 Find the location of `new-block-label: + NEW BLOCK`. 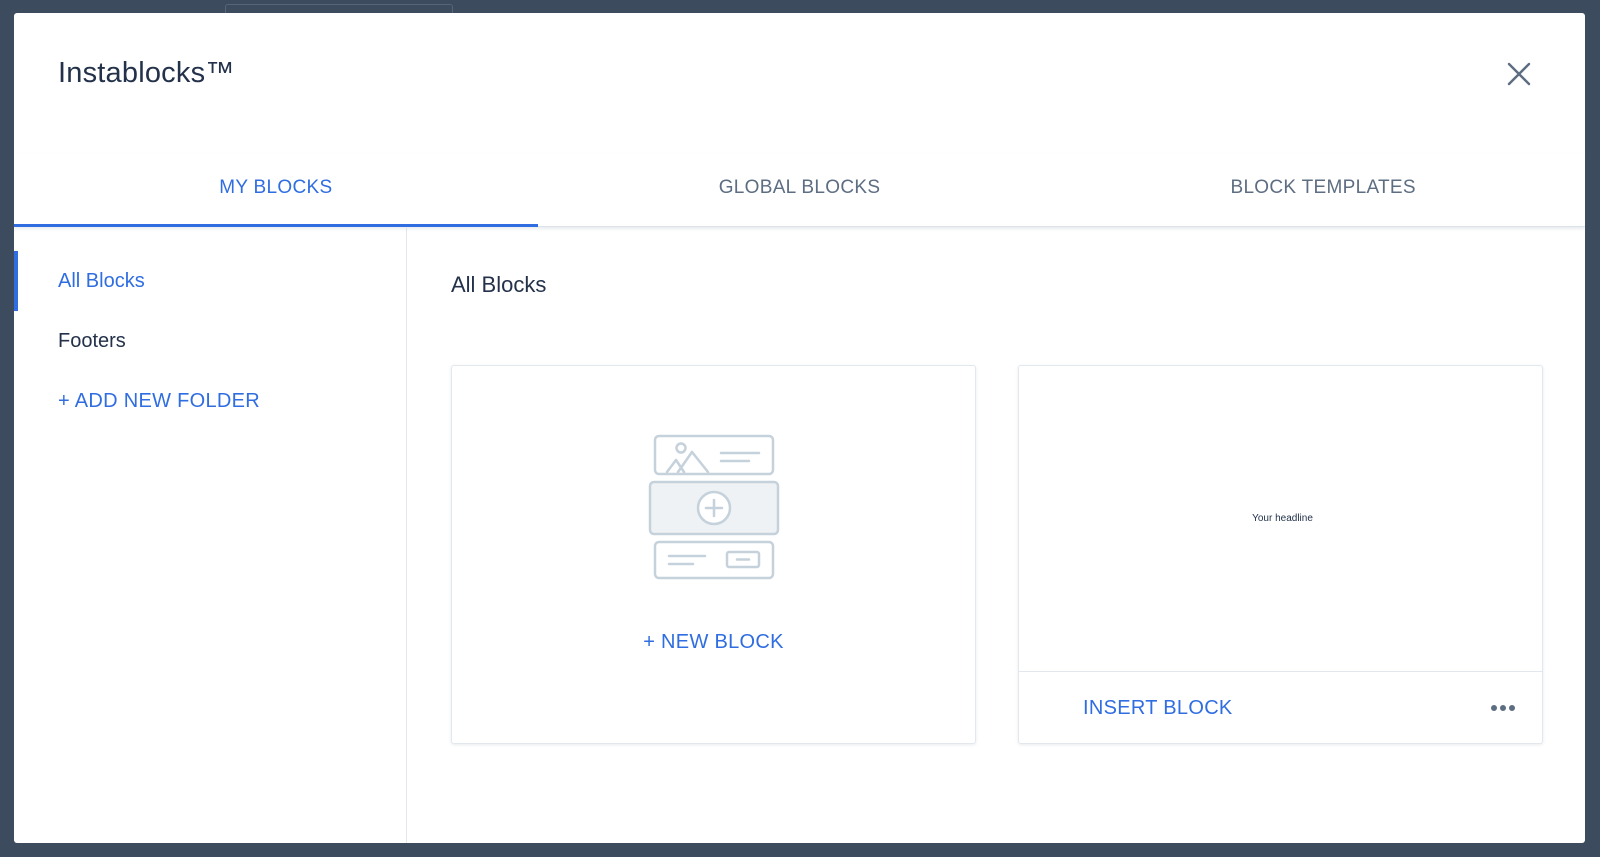

new-block-label: + NEW BLOCK is located at coordinates (713, 642).